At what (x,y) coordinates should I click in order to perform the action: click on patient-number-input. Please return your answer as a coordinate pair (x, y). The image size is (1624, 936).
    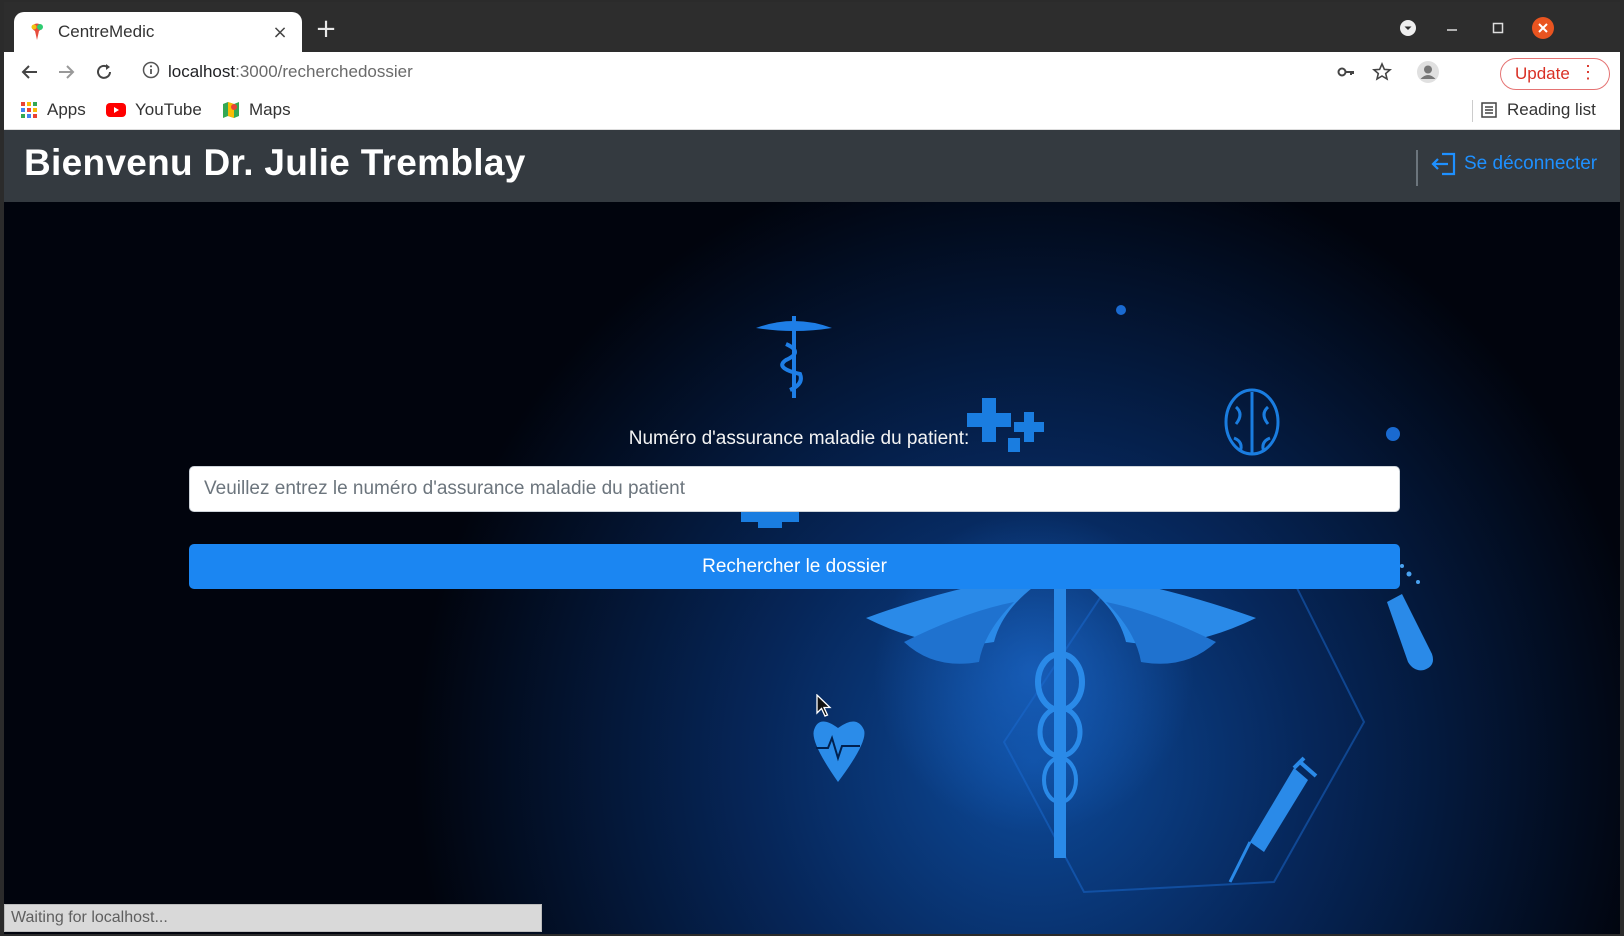
    Looking at the image, I should click on (794, 489).